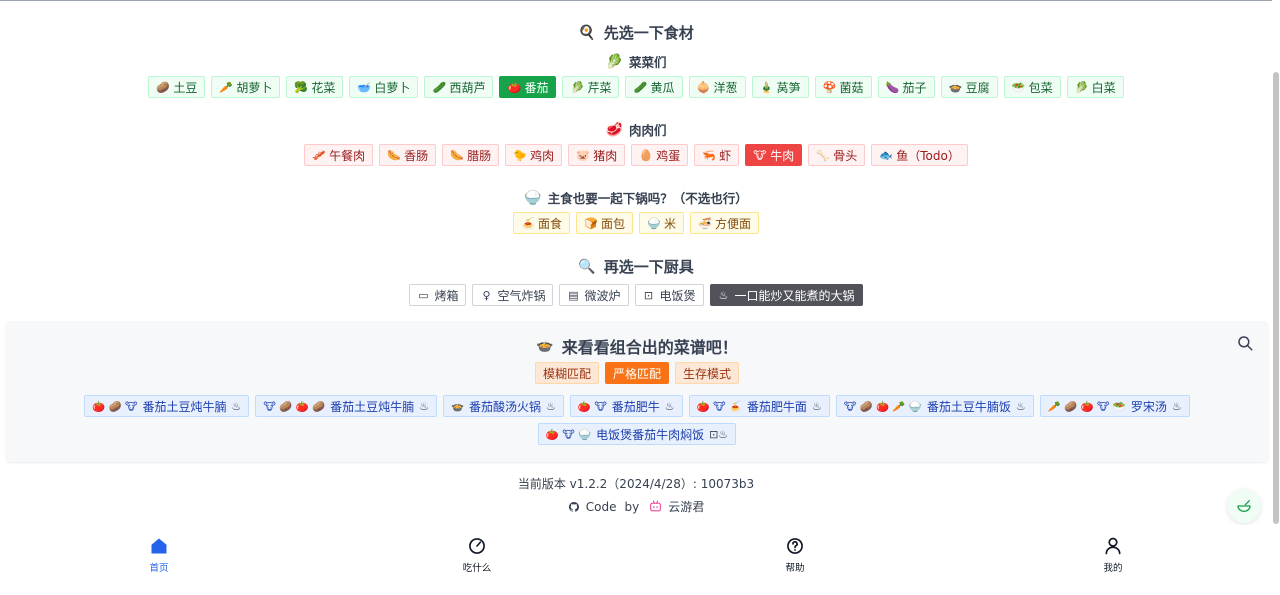  I want to click on staple-tag-label: 米, so click(670, 223).